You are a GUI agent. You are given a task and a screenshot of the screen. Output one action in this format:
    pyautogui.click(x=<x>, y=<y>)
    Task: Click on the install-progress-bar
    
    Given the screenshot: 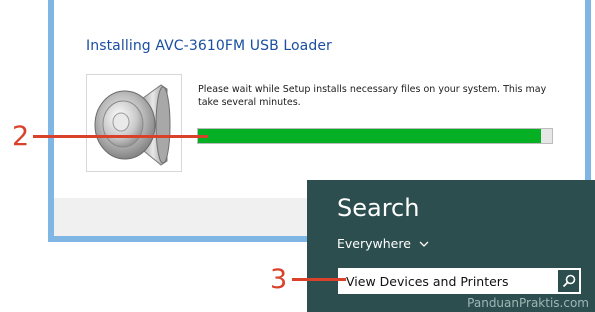 What is the action you would take?
    pyautogui.click(x=375, y=136)
    